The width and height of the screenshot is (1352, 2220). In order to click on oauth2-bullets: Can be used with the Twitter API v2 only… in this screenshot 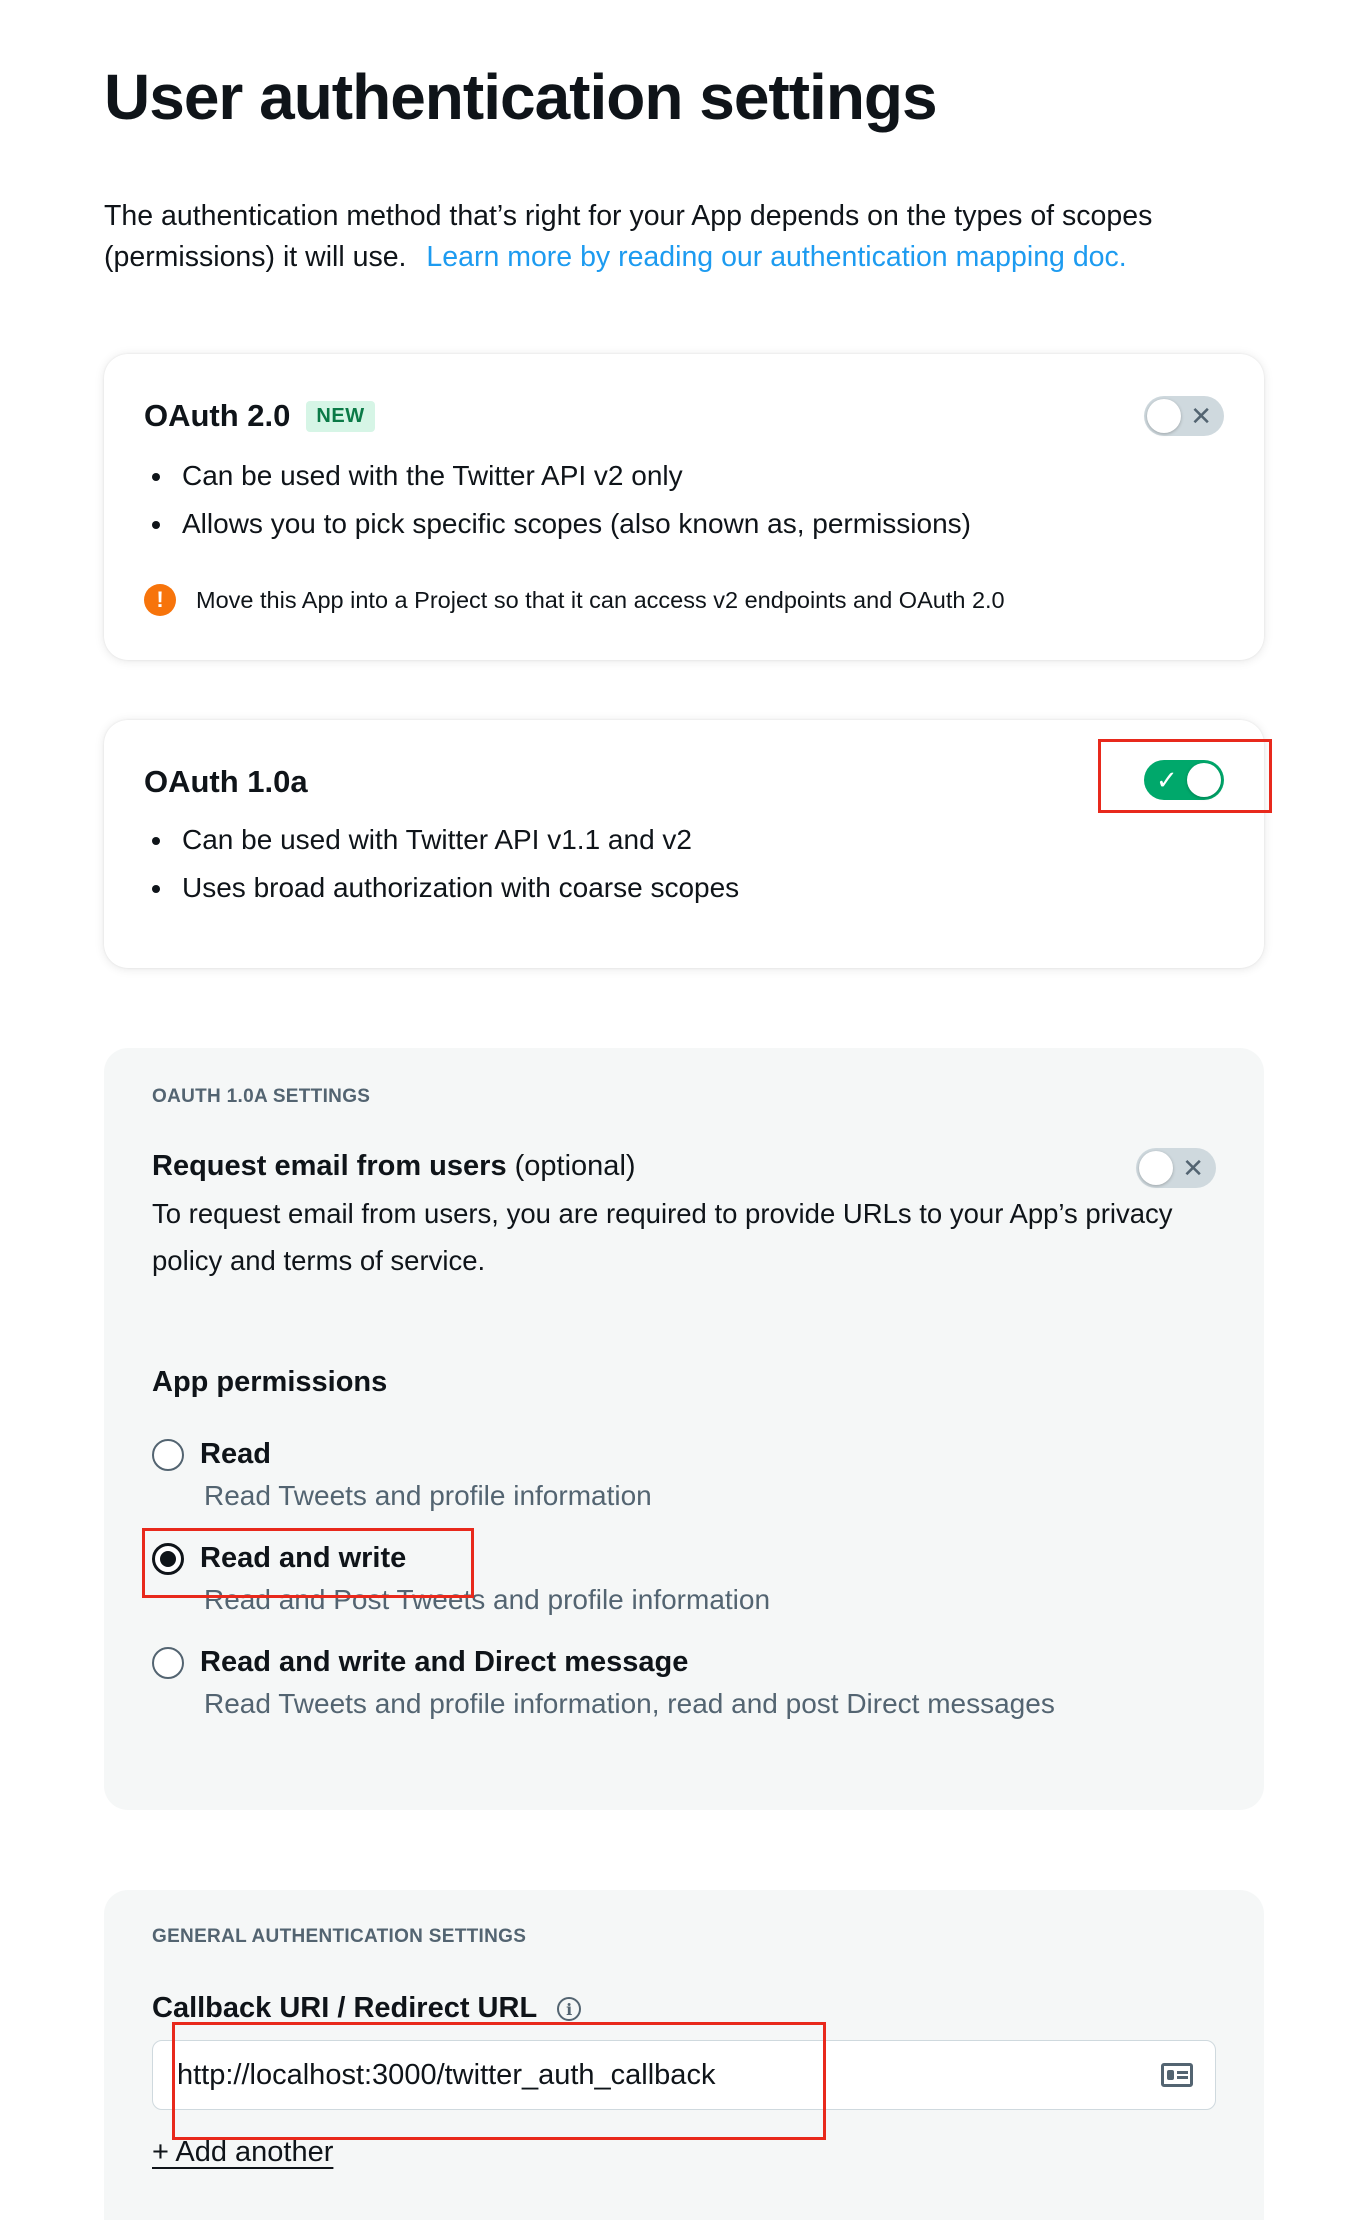, I will do `click(560, 500)`.